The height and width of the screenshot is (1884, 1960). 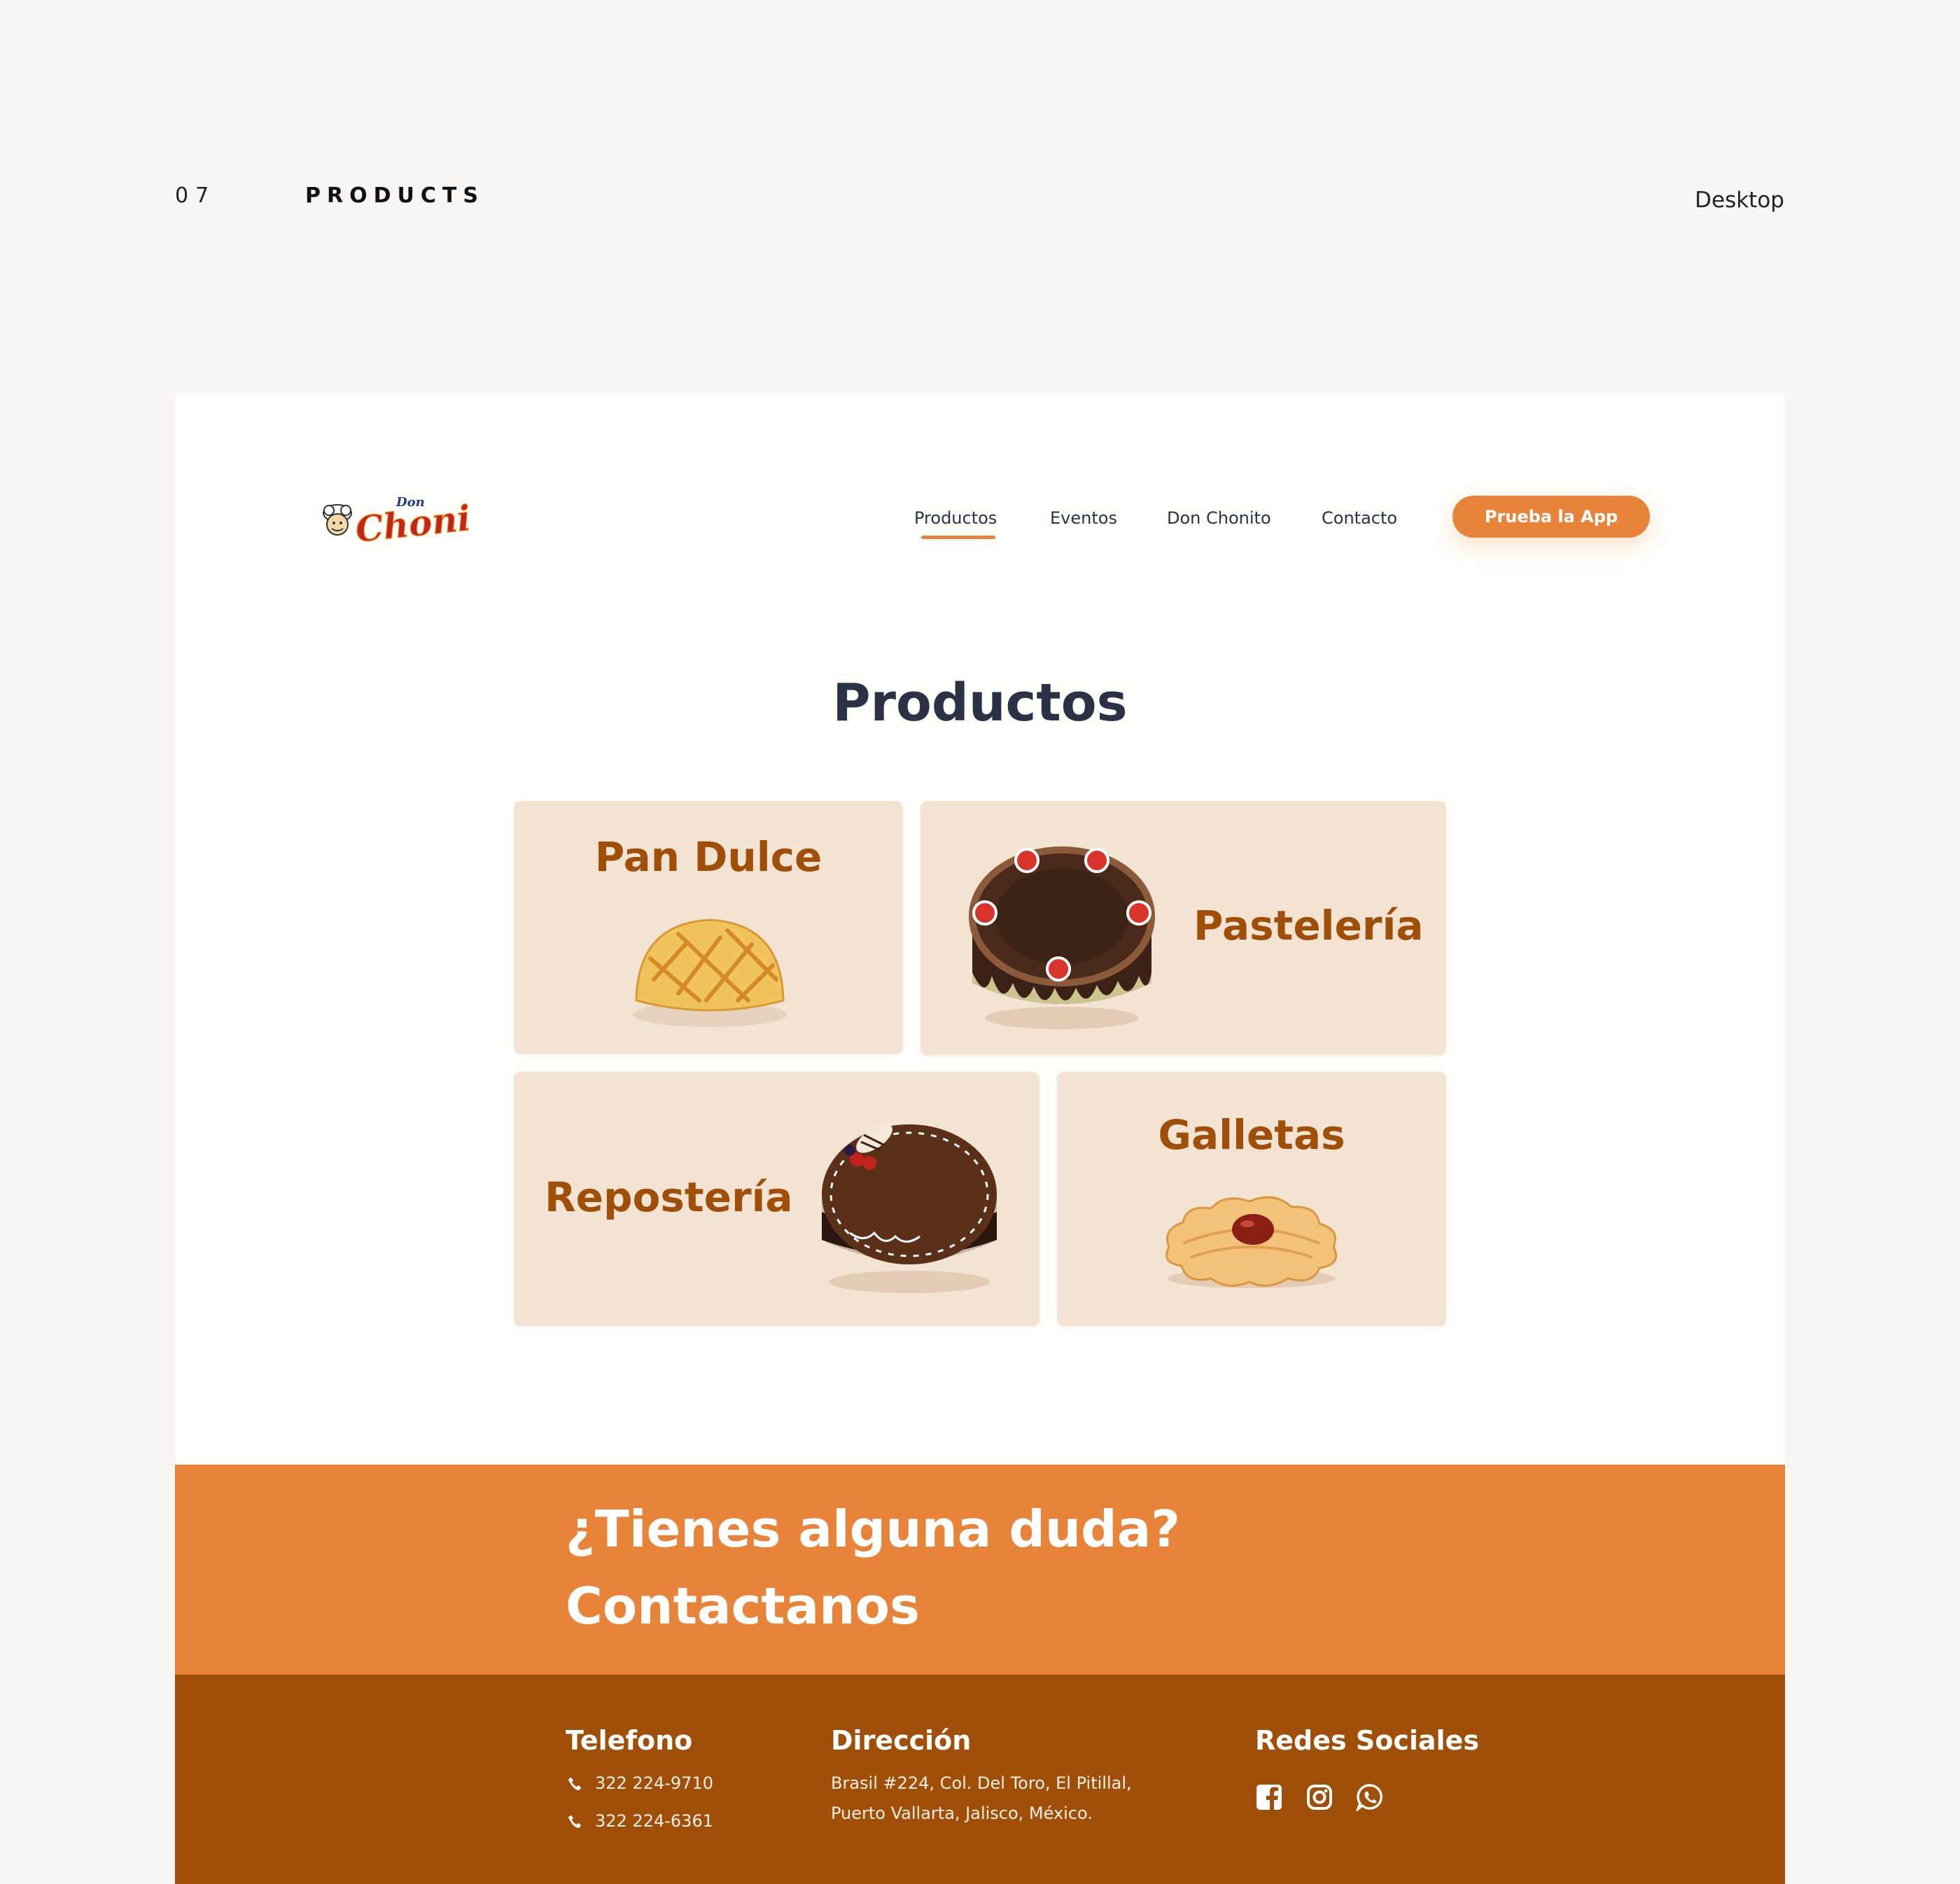 What do you see at coordinates (1739, 201) in the screenshot?
I see `device-tag: Desktop` at bounding box center [1739, 201].